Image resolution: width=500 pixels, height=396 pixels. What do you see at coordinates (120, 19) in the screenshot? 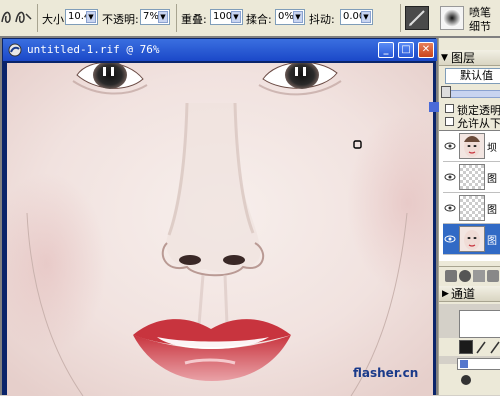
I see `opacity-label: 不透明:` at bounding box center [120, 19].